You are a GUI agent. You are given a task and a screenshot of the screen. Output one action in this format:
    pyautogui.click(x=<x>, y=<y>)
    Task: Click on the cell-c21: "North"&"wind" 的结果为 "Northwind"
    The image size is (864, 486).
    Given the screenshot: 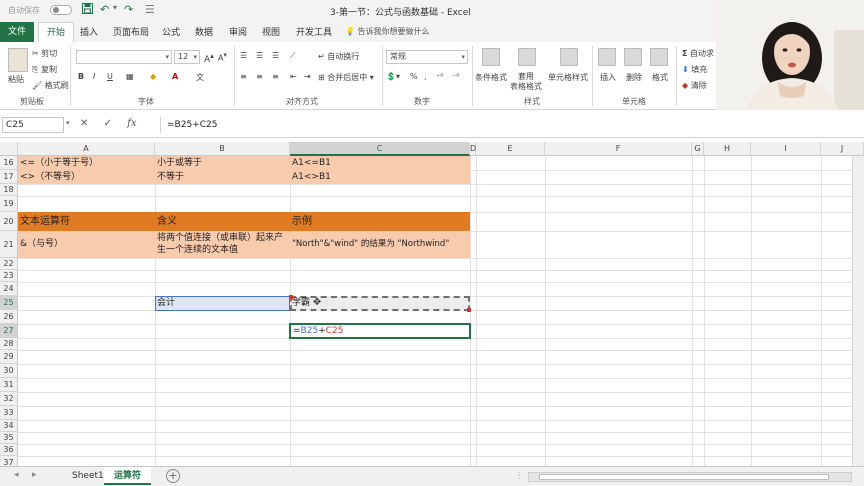 What is the action you would take?
    pyautogui.click(x=380, y=244)
    